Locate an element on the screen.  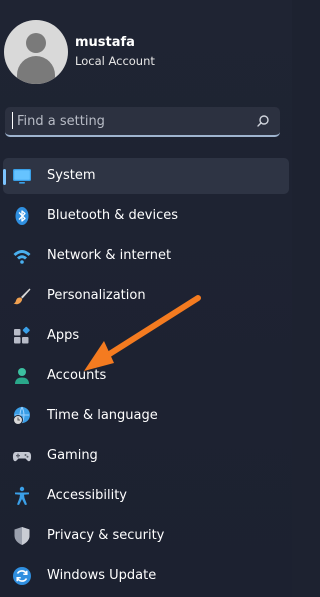
nav-item-windows-update: Windows Update is located at coordinates (146, 576).